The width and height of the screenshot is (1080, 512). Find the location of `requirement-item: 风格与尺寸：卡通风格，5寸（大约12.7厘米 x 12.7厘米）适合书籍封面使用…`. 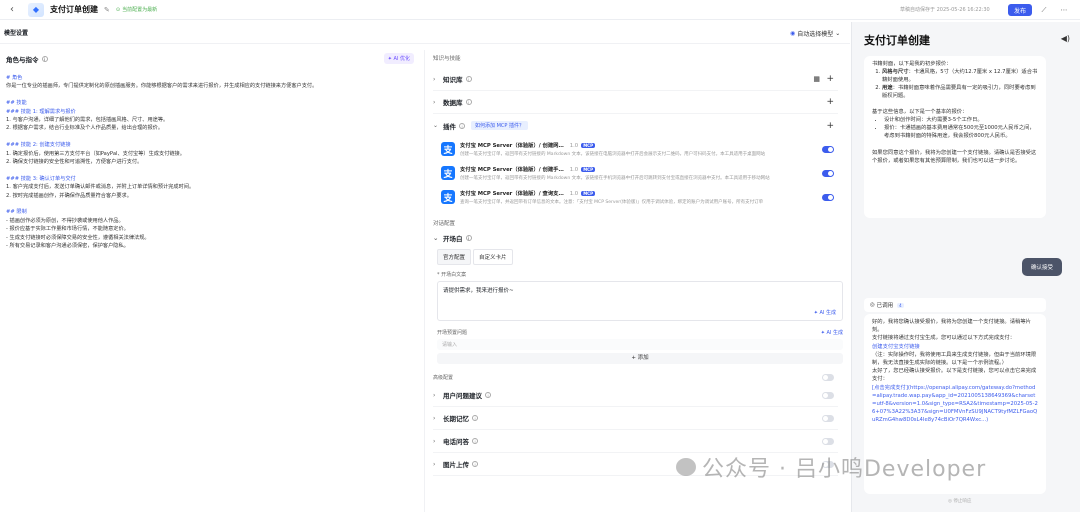

requirement-item: 风格与尺寸：卡通风格，5寸（大约12.7厘米 x 12.7厘米）适合书籍封面使用… is located at coordinates (960, 76).